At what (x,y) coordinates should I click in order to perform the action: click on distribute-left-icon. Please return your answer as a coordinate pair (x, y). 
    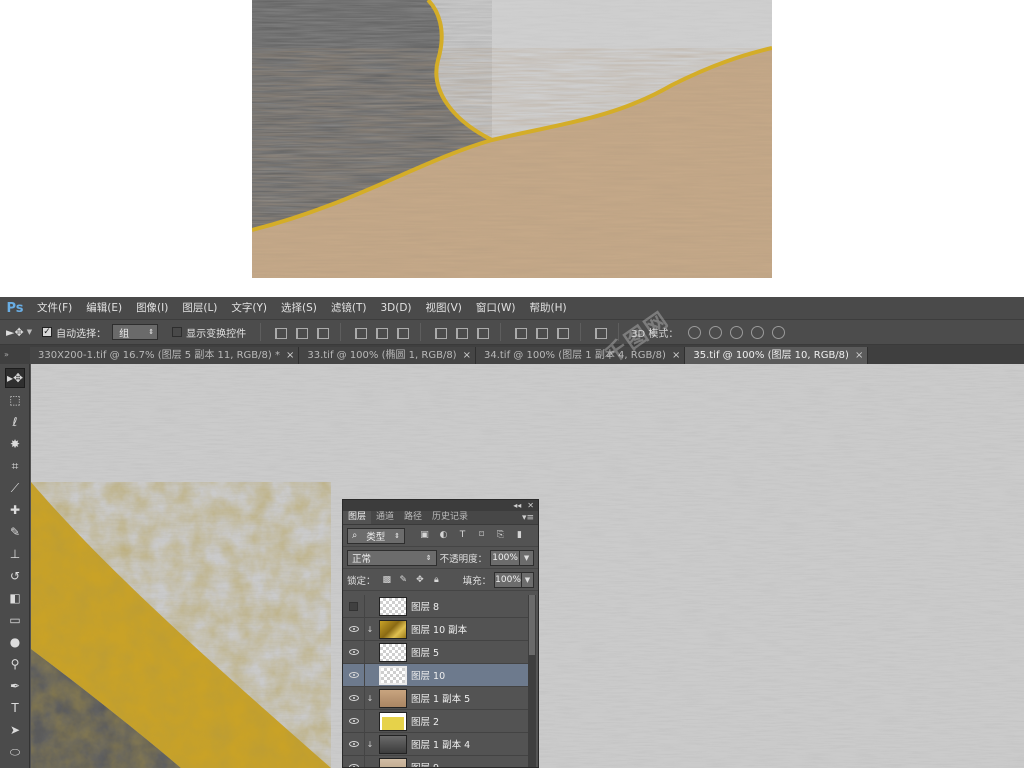
    Looking at the image, I should click on (520, 332).